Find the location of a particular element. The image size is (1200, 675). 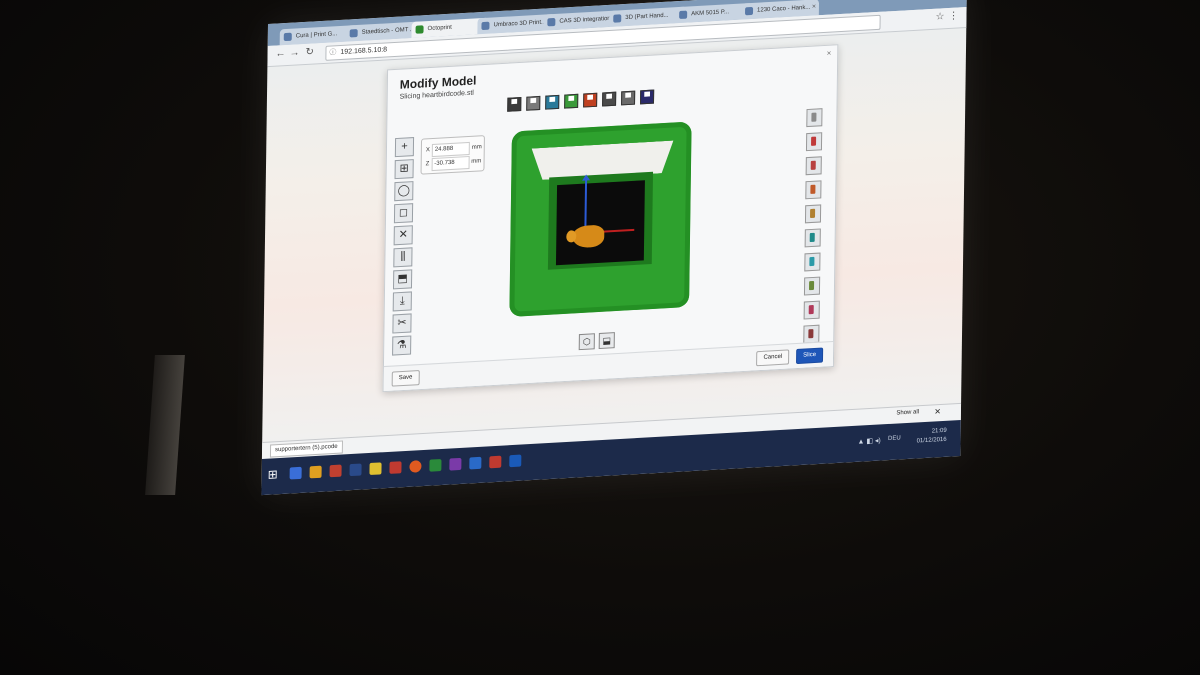

slice-button: Slice is located at coordinates (809, 356).